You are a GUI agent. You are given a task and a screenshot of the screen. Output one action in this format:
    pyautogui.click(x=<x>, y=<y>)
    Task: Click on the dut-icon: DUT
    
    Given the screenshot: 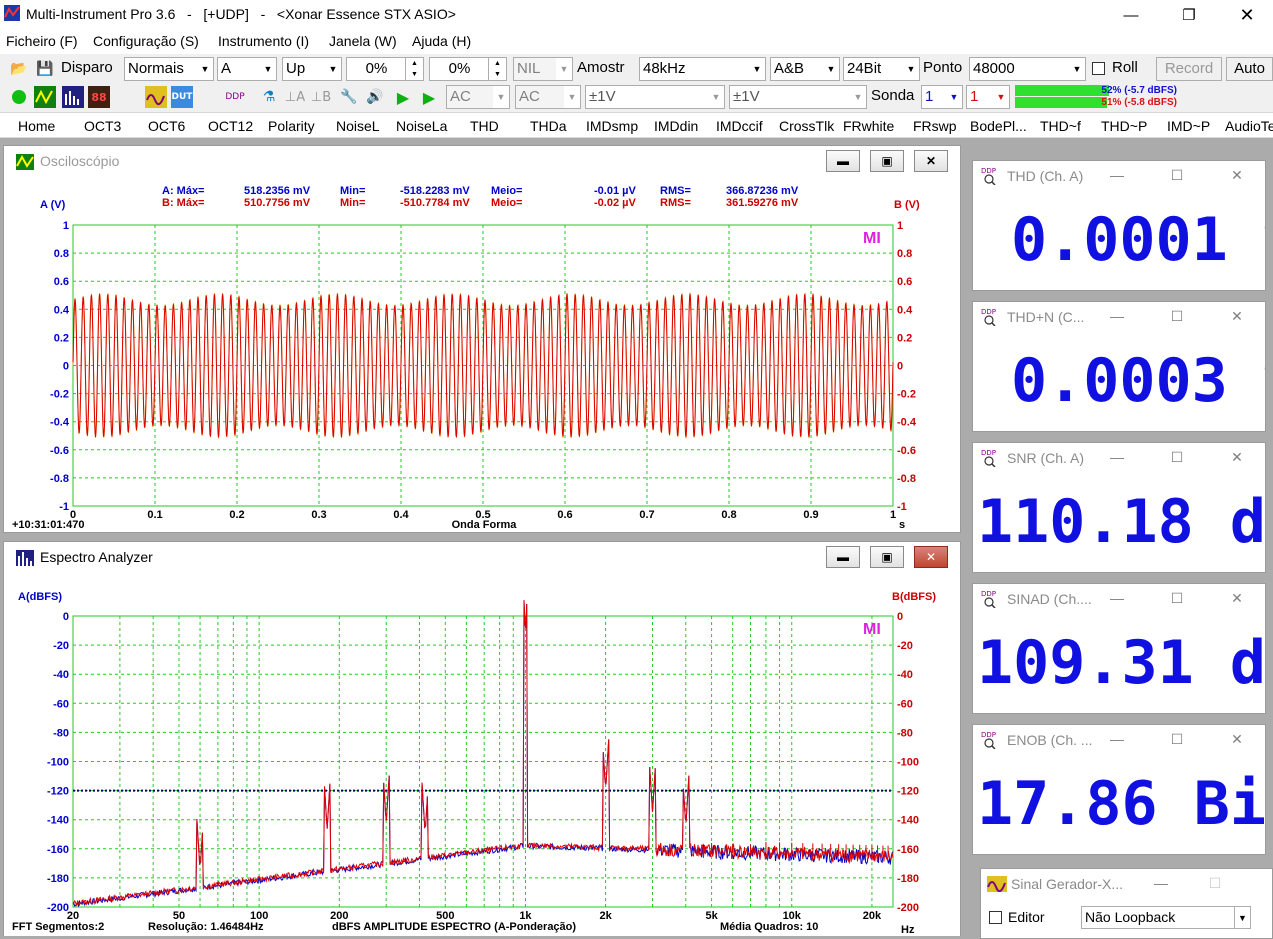 What is the action you would take?
    pyautogui.click(x=182, y=97)
    